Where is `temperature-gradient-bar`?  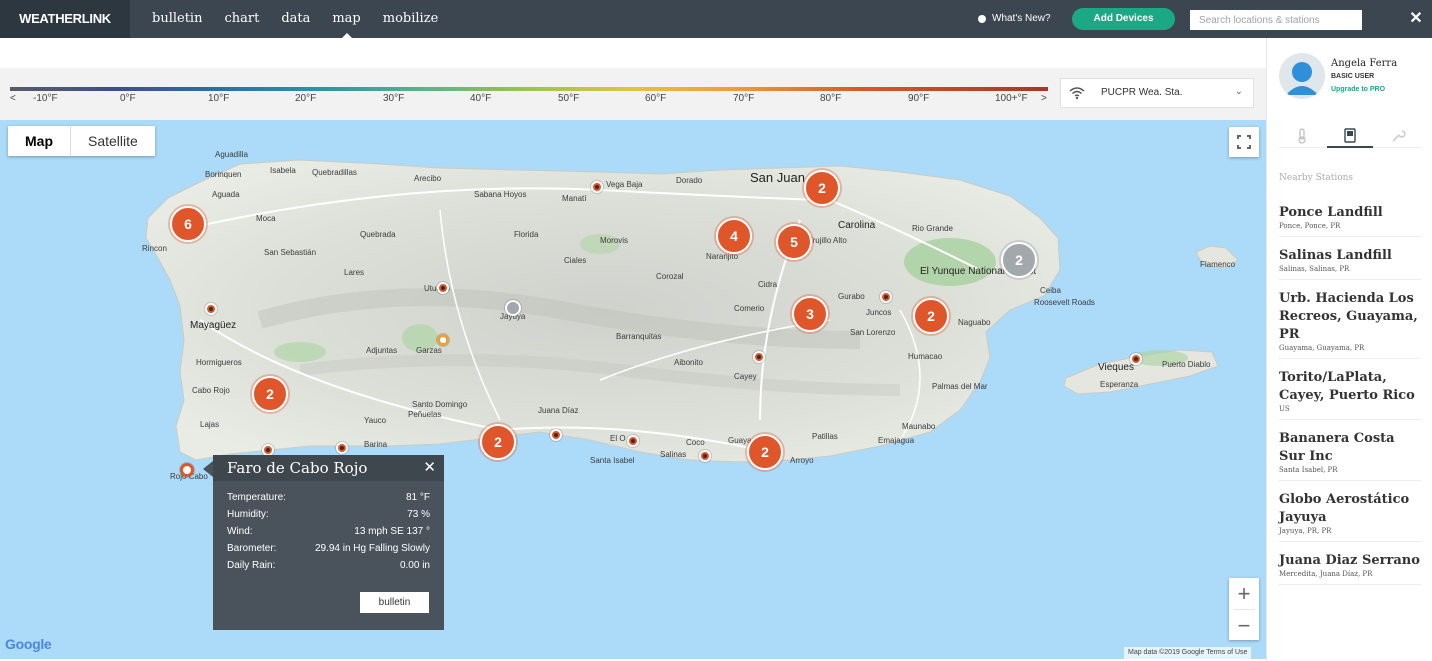 temperature-gradient-bar is located at coordinates (529, 89).